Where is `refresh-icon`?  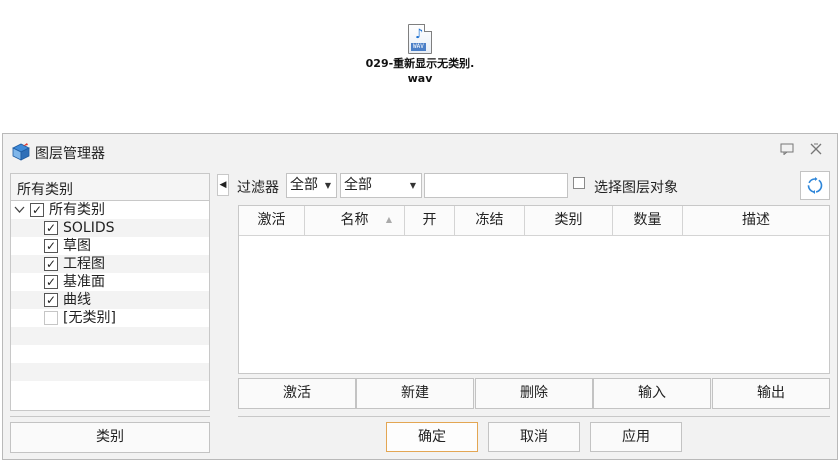 refresh-icon is located at coordinates (815, 185).